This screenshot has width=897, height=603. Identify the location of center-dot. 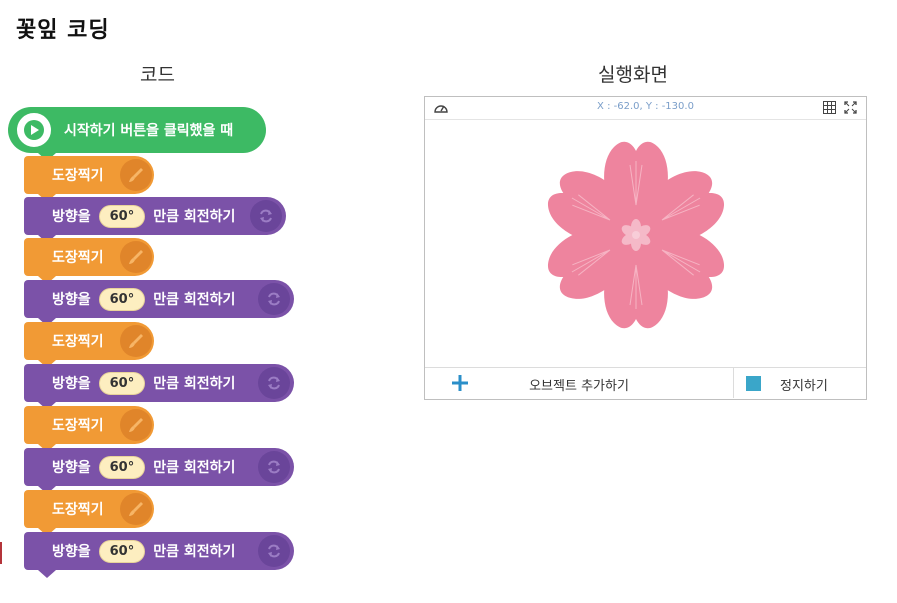
(636, 235).